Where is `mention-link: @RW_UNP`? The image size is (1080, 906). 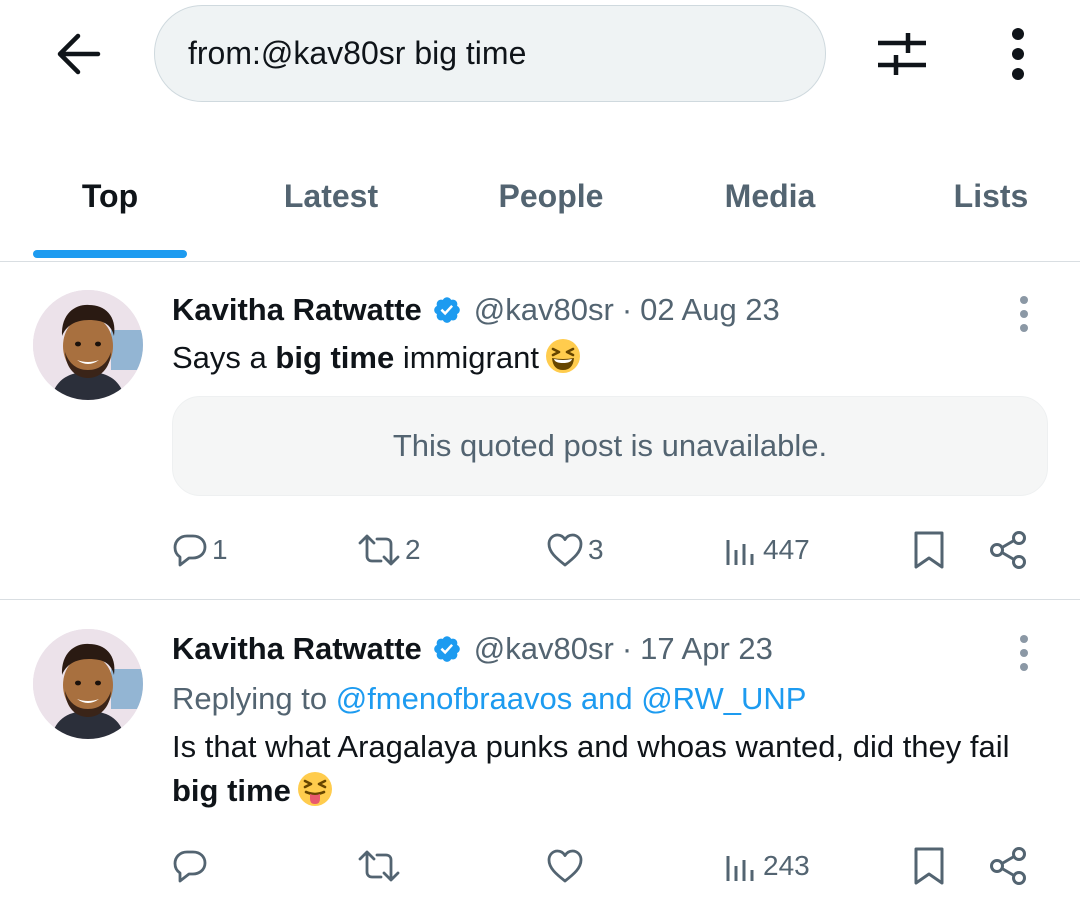
mention-link: @RW_UNP is located at coordinates (723, 698).